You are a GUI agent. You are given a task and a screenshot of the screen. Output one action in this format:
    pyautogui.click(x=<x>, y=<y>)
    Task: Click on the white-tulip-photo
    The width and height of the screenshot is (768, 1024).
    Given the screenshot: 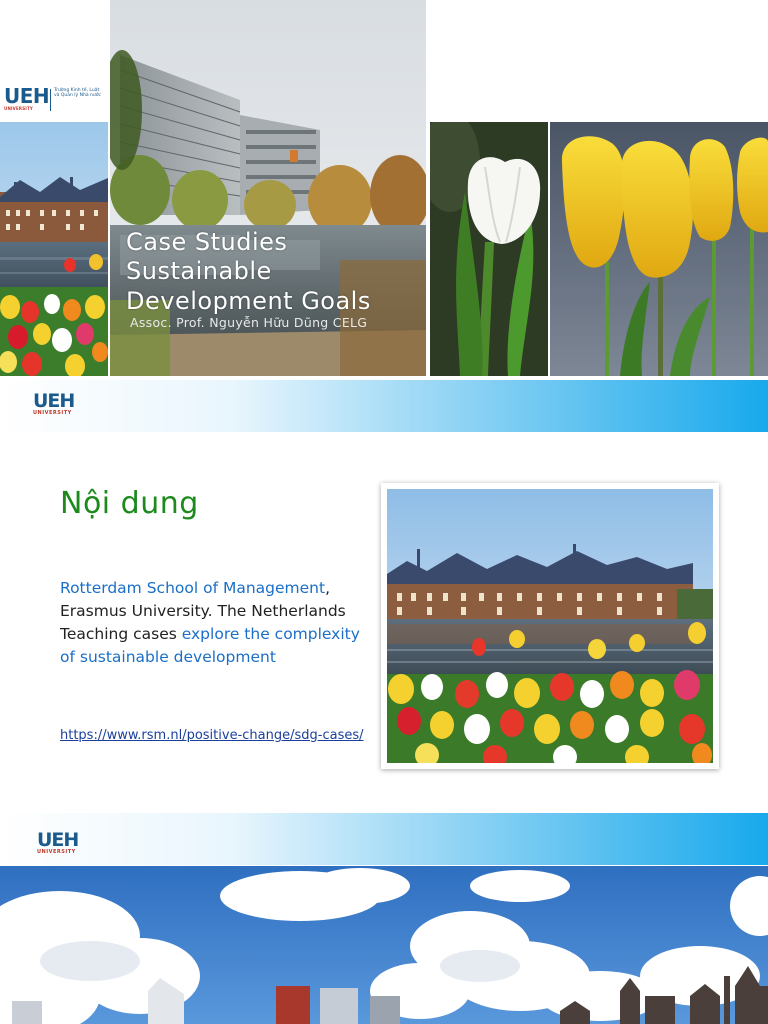 What is the action you would take?
    pyautogui.click(x=489, y=249)
    